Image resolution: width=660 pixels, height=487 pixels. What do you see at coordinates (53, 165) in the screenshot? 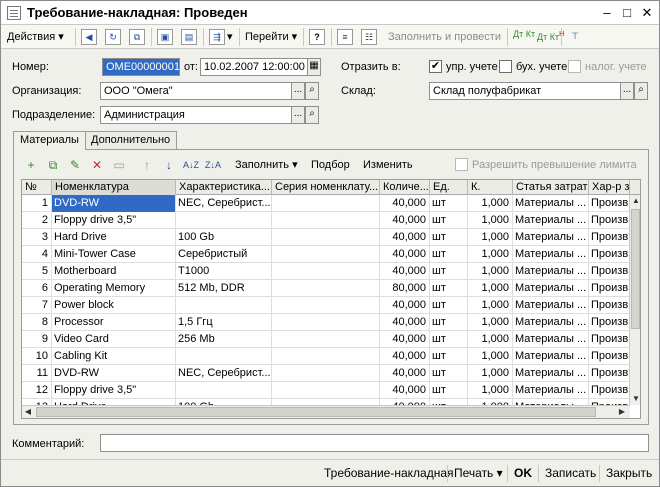
I see `copy-row-icon: ⧉` at bounding box center [53, 165].